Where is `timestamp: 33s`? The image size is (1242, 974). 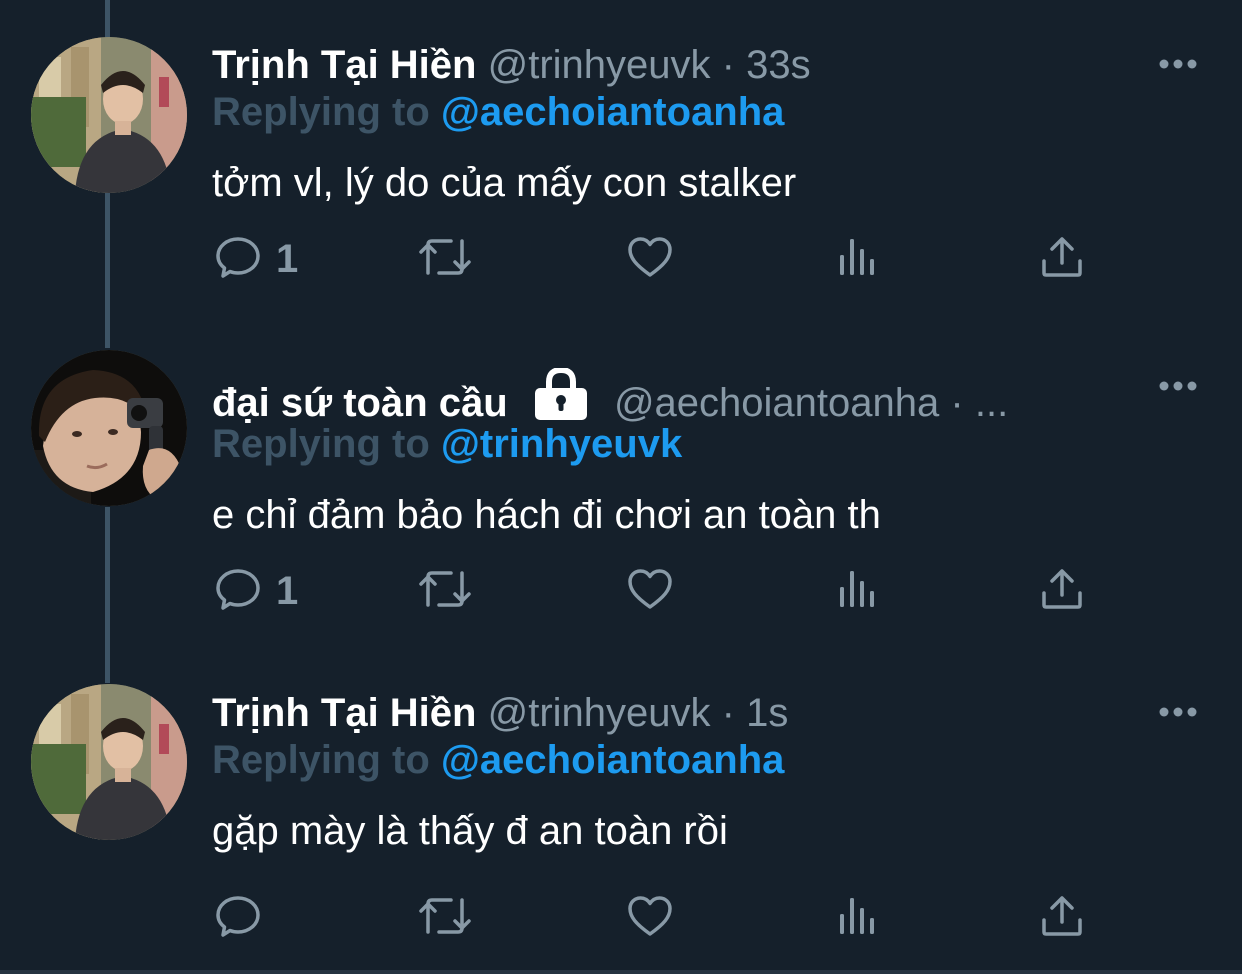 timestamp: 33s is located at coordinates (778, 65).